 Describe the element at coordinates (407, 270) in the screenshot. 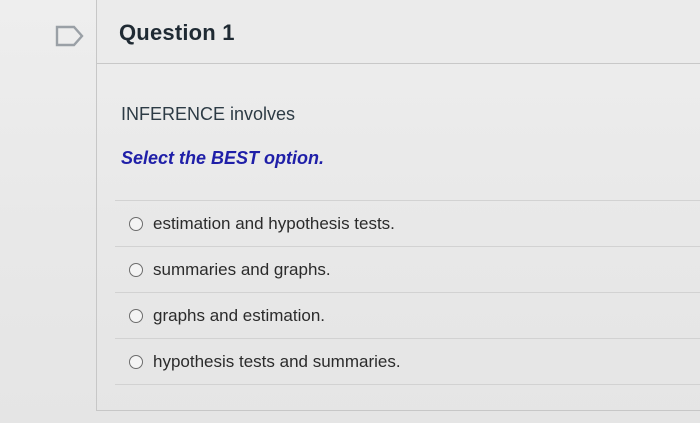

I see `answer-option: summaries and graphs.` at that location.